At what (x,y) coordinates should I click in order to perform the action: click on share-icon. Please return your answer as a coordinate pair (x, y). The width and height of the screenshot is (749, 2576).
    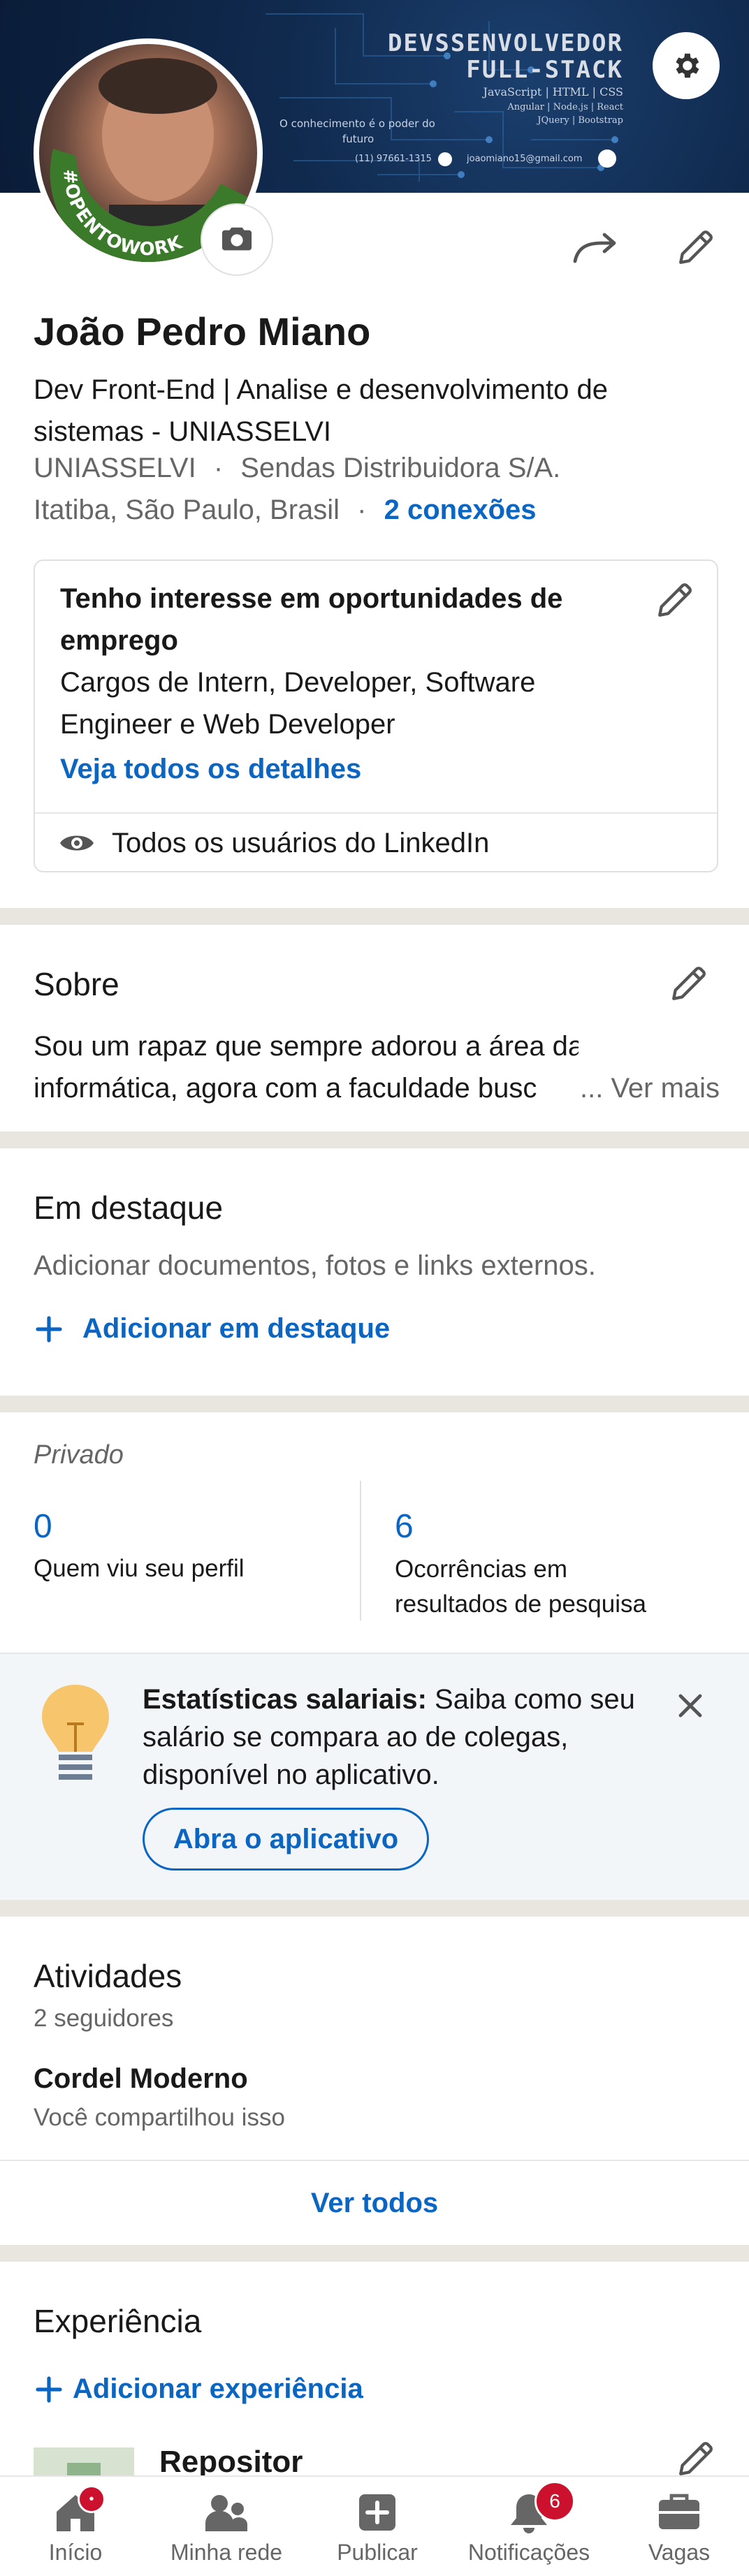
    Looking at the image, I should click on (594, 248).